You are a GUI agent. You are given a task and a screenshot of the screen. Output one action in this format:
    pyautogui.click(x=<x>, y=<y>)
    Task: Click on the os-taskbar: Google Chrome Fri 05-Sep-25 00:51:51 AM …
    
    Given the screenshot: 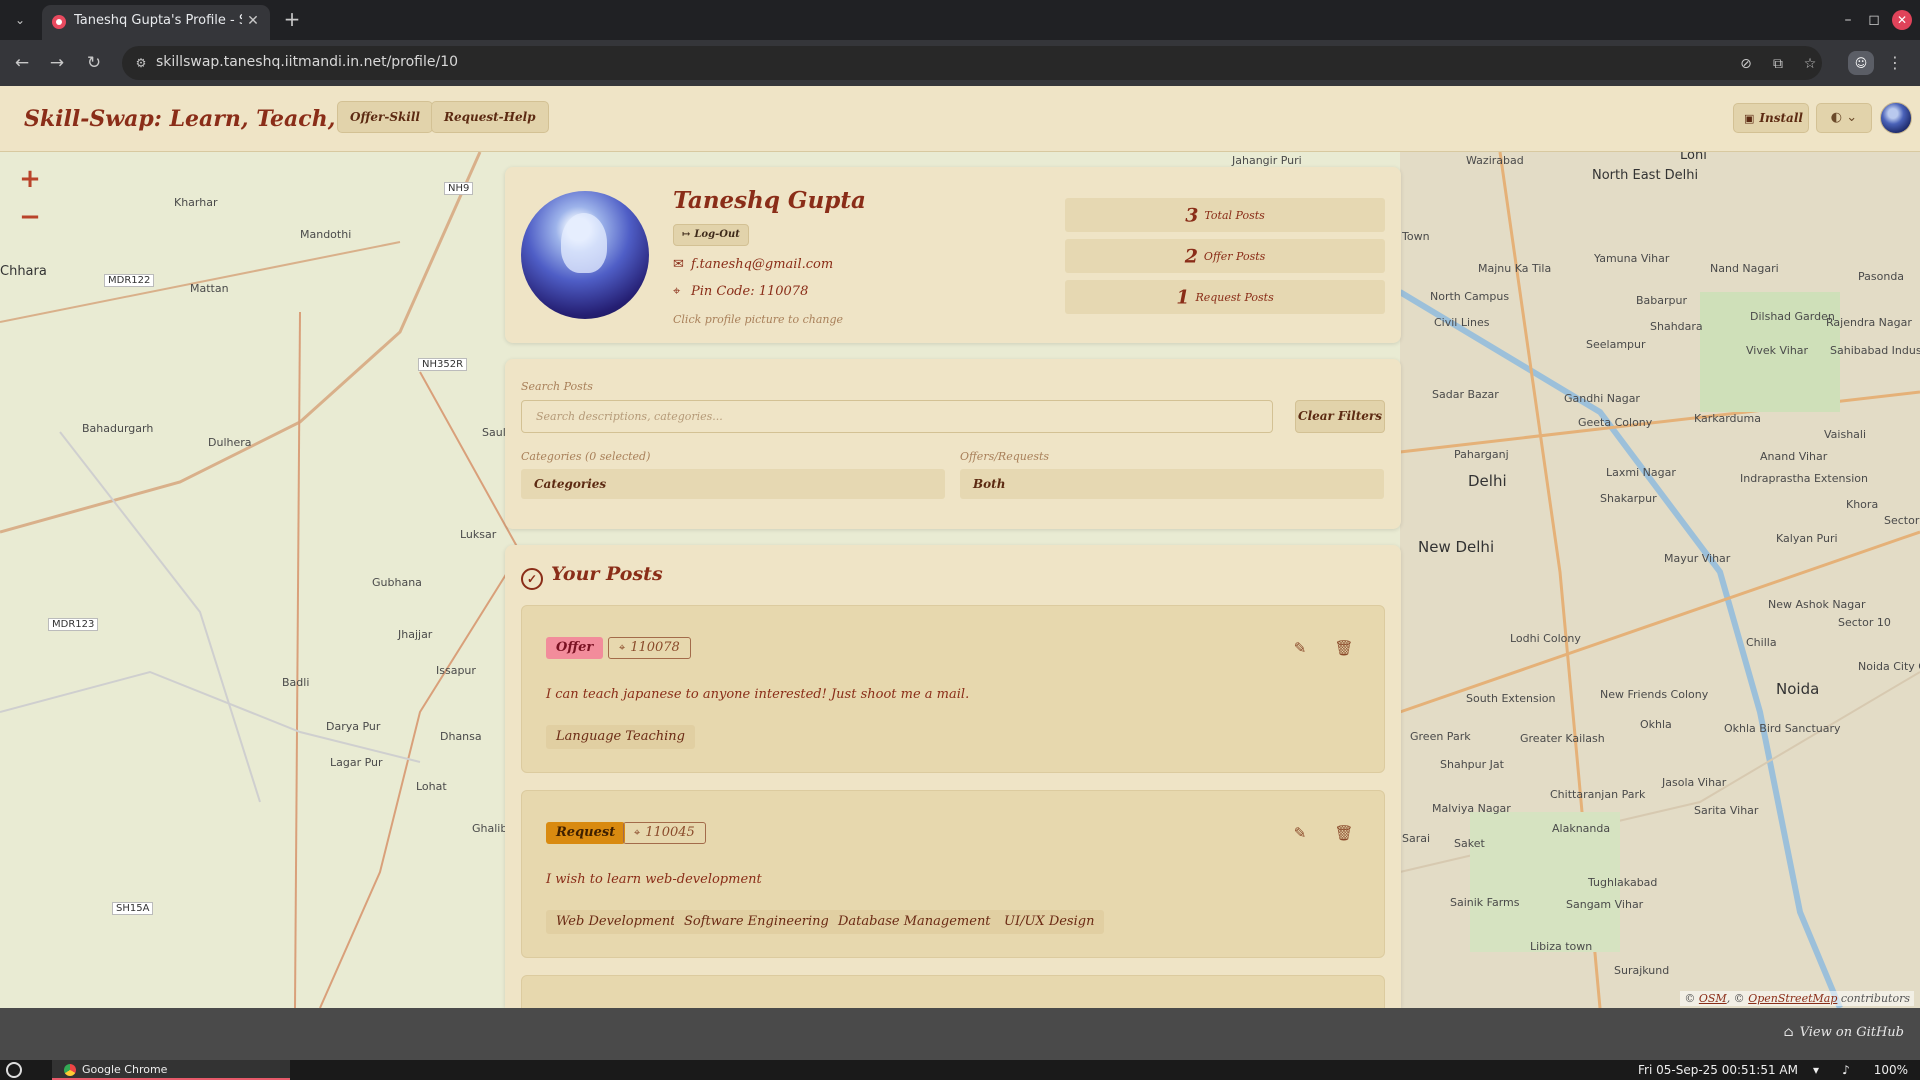 What is the action you would take?
    pyautogui.click(x=960, y=1070)
    